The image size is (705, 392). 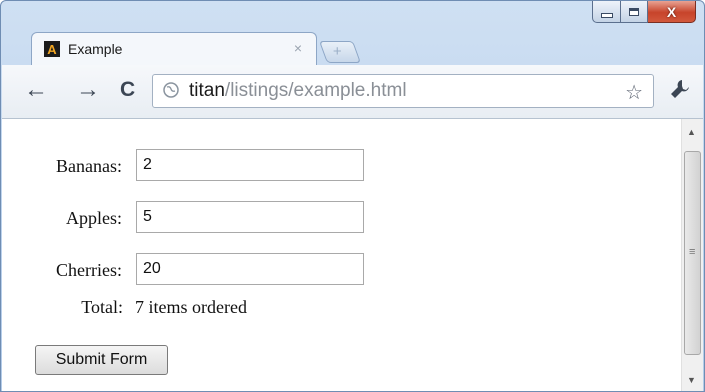 I want to click on close-window-button: X, so click(x=672, y=12).